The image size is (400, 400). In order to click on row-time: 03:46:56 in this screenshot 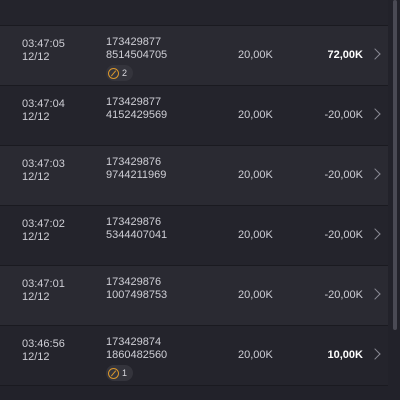, I will do `click(43, 344)`.